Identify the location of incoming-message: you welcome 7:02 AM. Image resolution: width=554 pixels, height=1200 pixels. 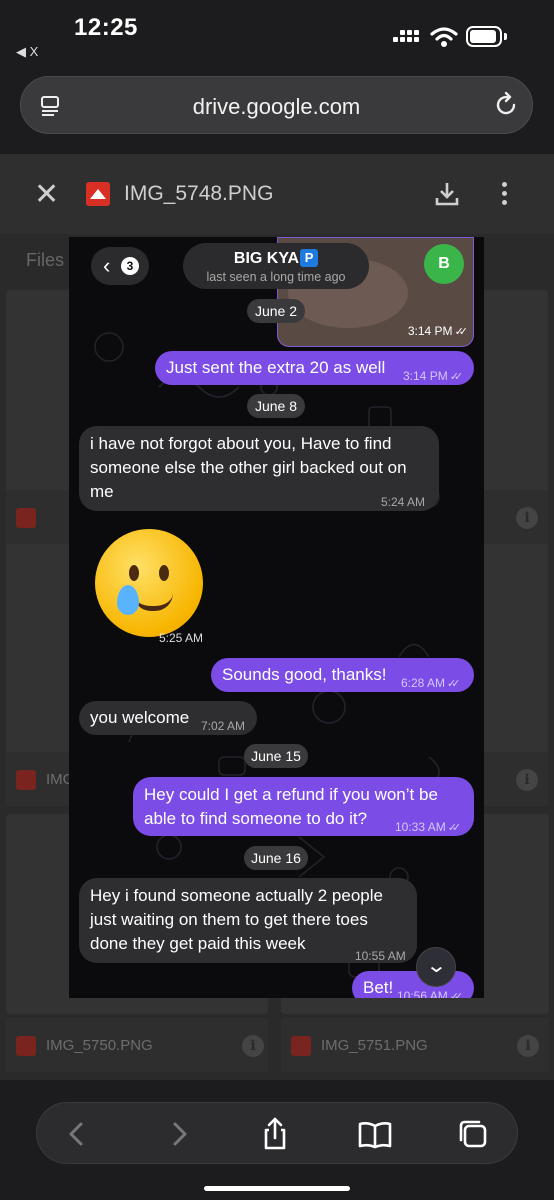
(168, 718).